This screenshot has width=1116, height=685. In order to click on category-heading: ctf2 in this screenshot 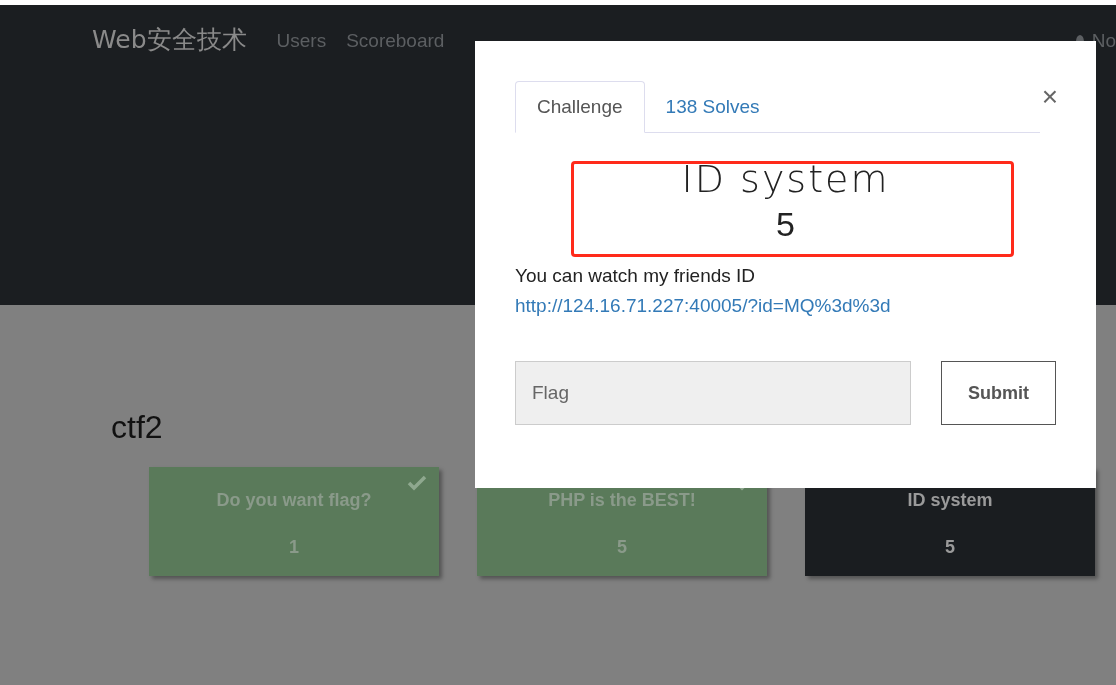, I will do `click(137, 427)`.